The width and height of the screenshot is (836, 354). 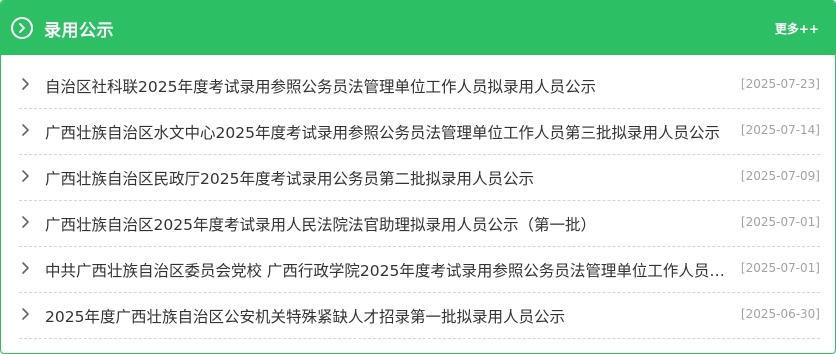 What do you see at coordinates (390, 178) in the screenshot?
I see `item-title-link: 广西壮族自治区民政厅2025年度考试录用公务员第二批拟录用人员公示` at bounding box center [390, 178].